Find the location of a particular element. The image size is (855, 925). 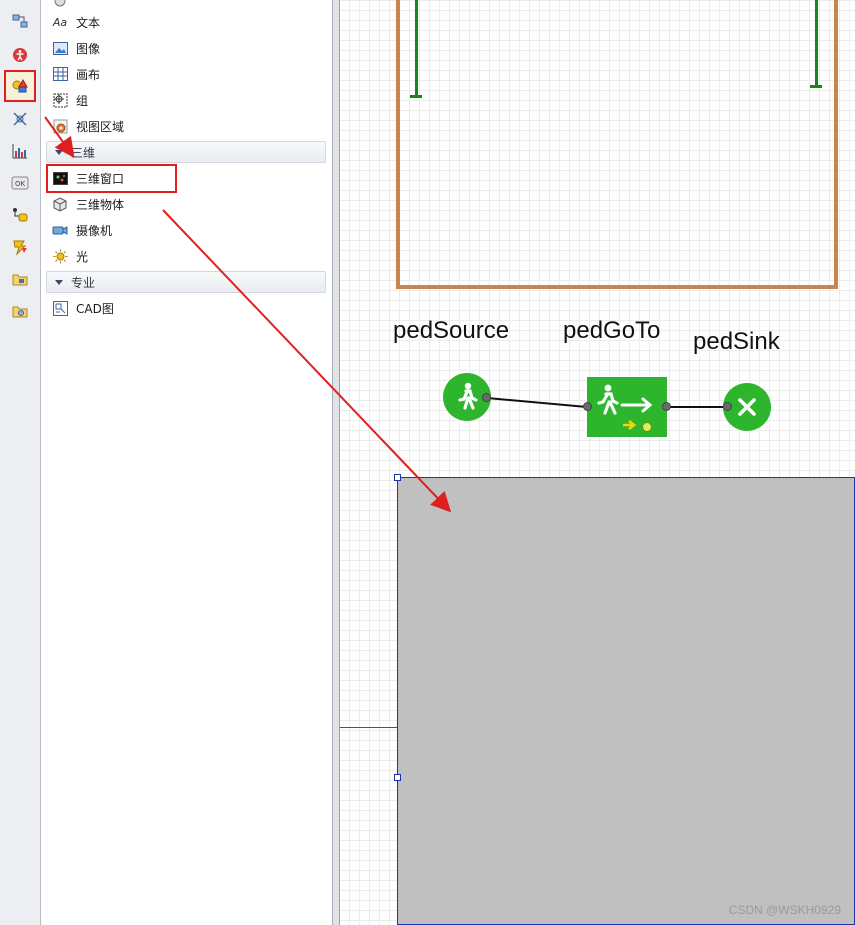

palette-item-canvas: 画布 is located at coordinates (187, 74).